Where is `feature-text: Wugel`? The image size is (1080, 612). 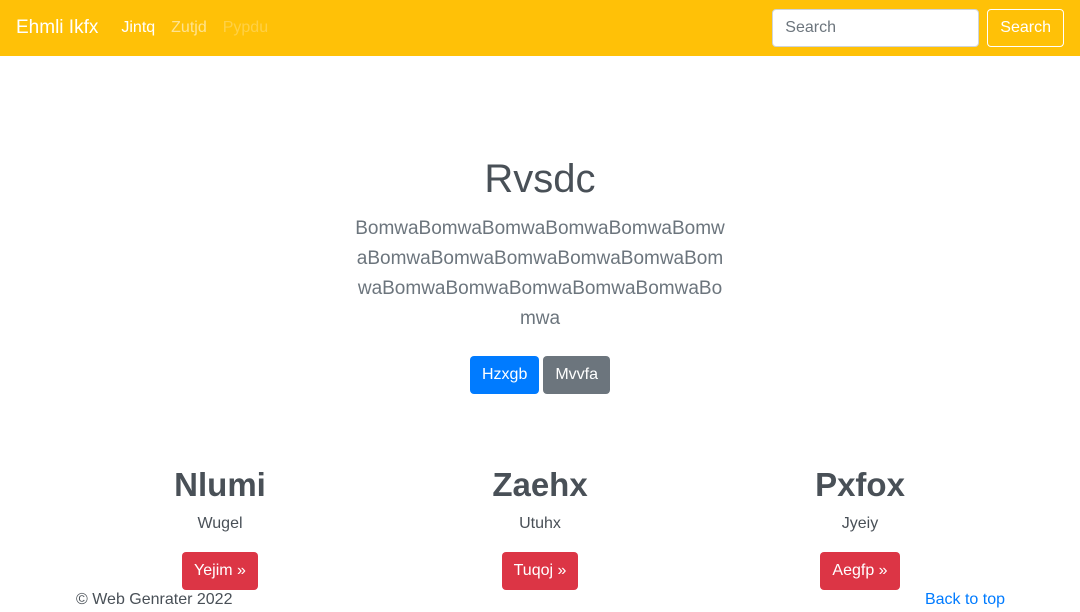
feature-text: Wugel is located at coordinates (220, 523).